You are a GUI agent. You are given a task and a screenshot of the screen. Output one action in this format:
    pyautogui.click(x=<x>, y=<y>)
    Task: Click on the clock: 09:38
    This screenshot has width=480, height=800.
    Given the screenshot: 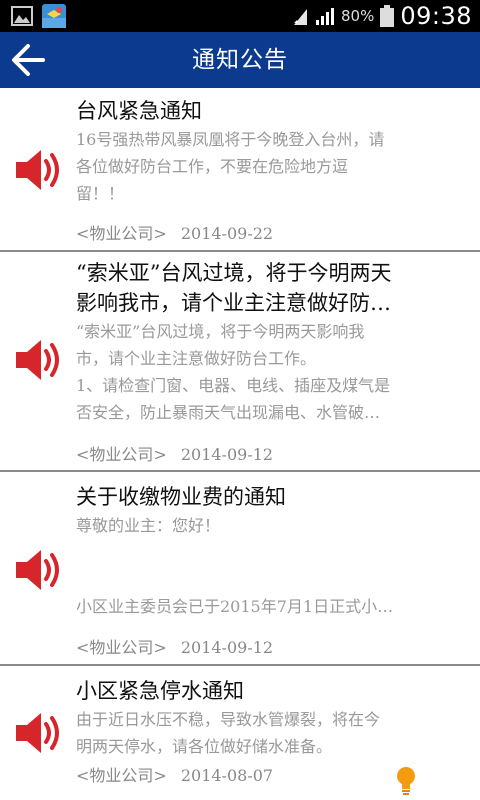 What is the action you would take?
    pyautogui.click(x=436, y=16)
    